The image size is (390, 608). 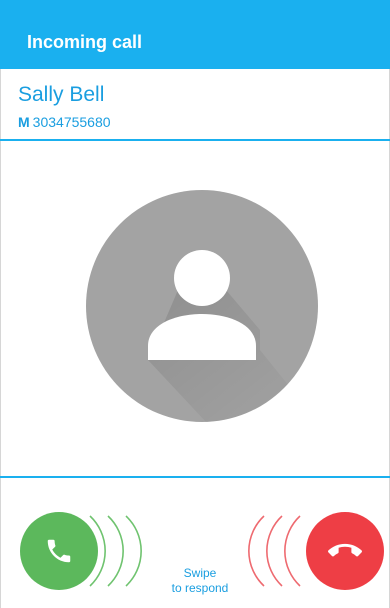 I want to click on app-header: Incoming call, so click(x=195, y=34).